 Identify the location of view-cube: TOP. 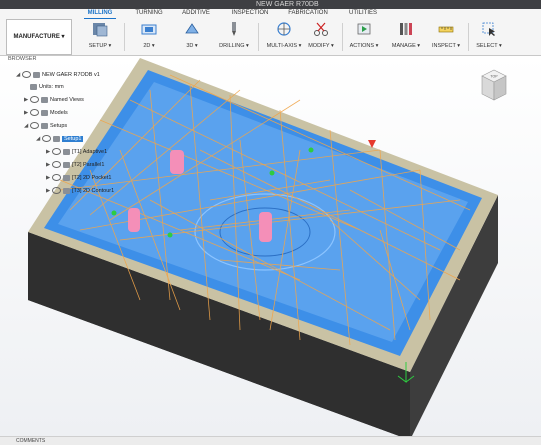
(494, 86).